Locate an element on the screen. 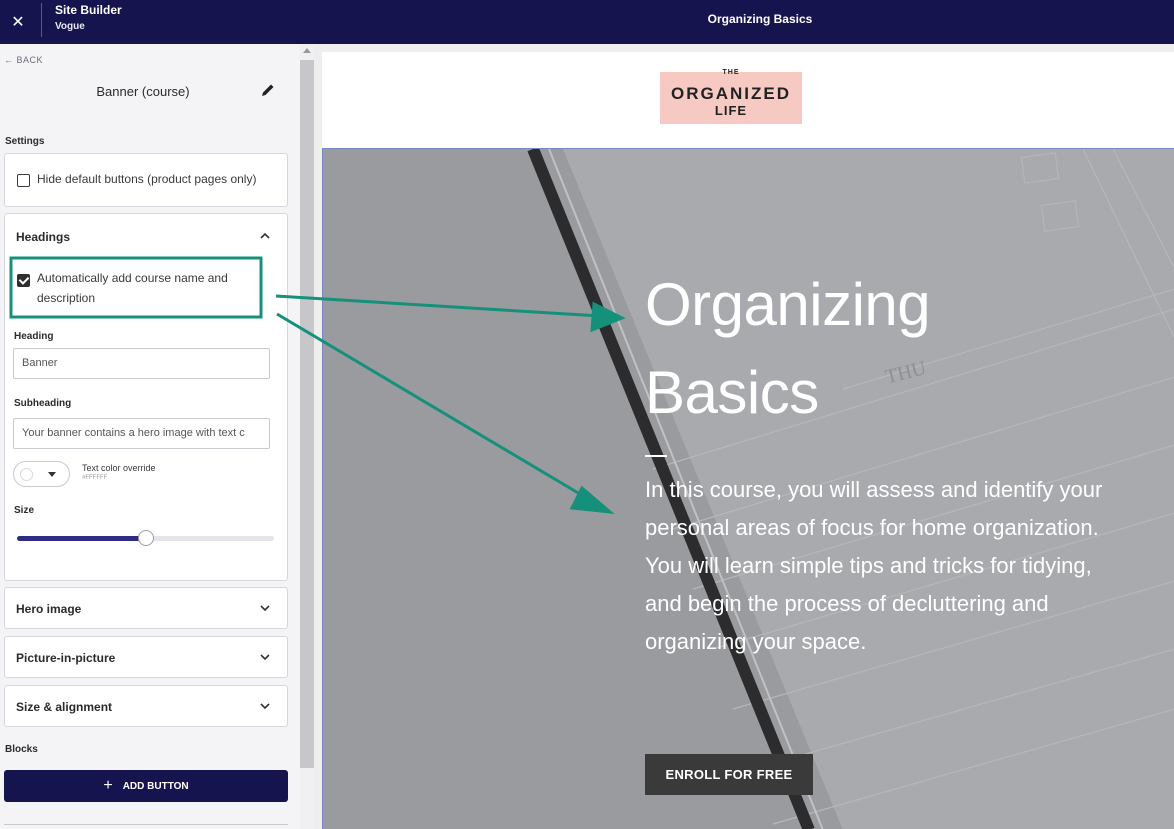 The height and width of the screenshot is (829, 1174). sidebar-scrollbar is located at coordinates (307, 436).